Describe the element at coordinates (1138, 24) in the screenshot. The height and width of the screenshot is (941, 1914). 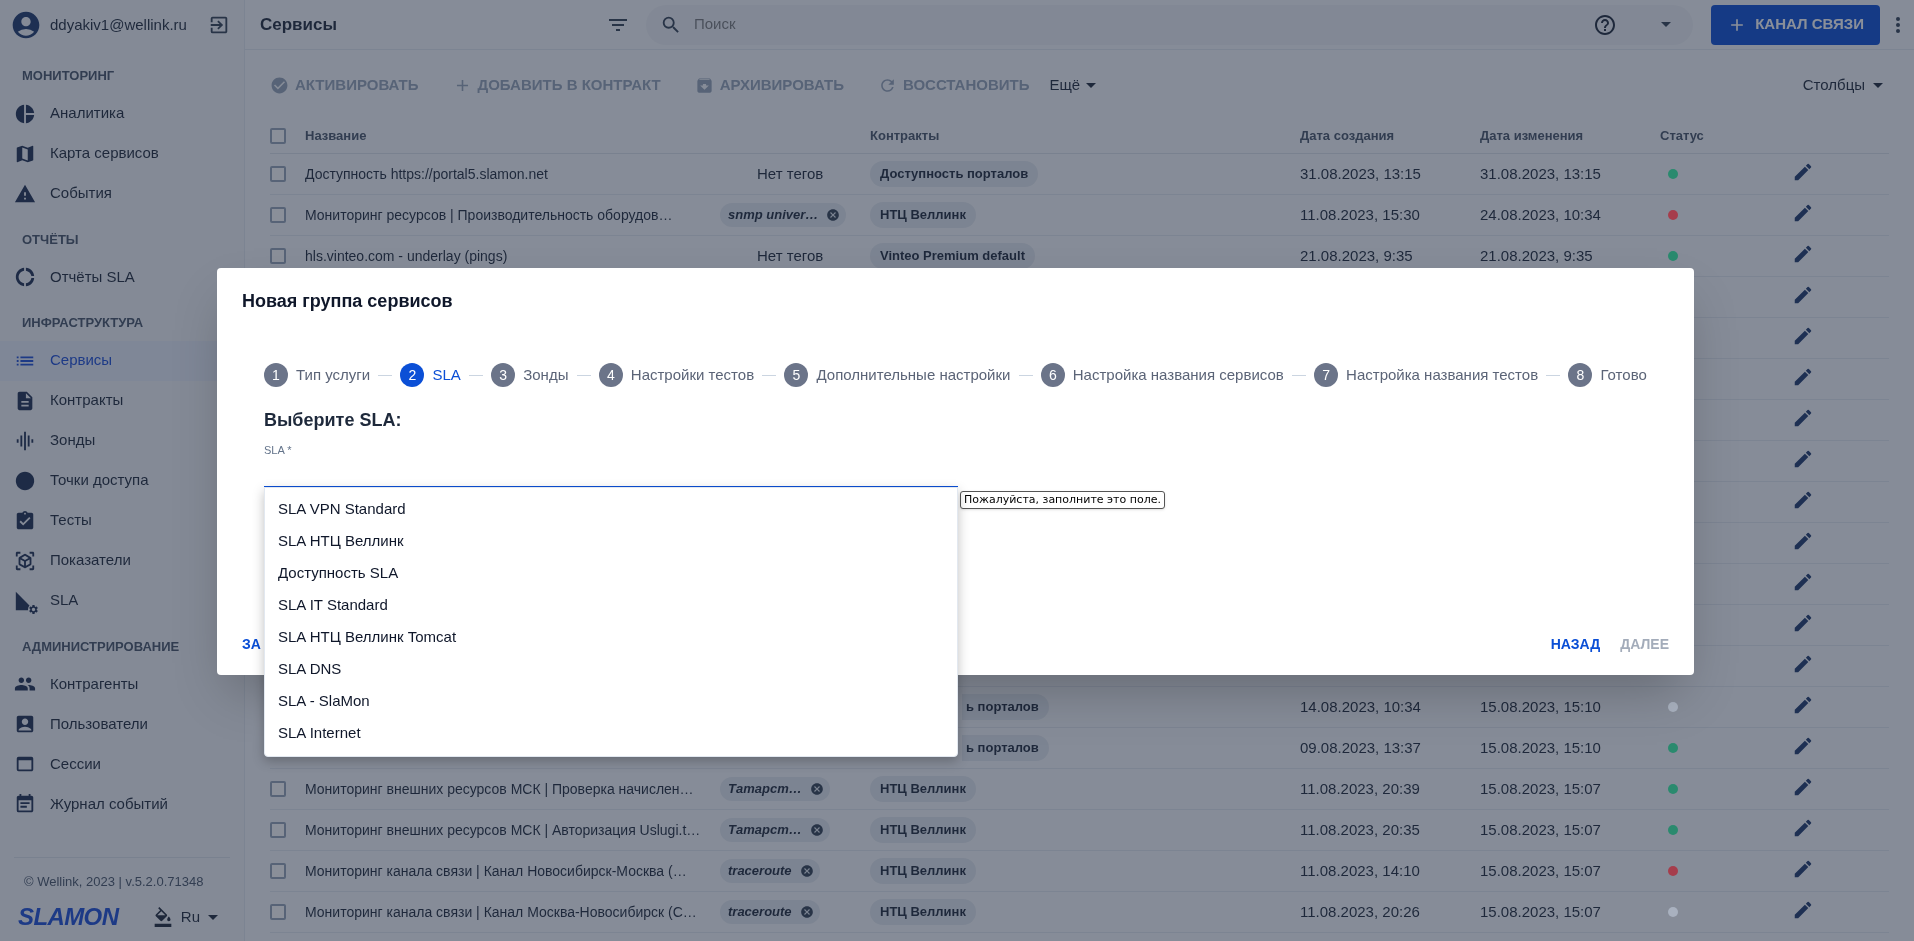
I see `search-input: Поиск` at that location.